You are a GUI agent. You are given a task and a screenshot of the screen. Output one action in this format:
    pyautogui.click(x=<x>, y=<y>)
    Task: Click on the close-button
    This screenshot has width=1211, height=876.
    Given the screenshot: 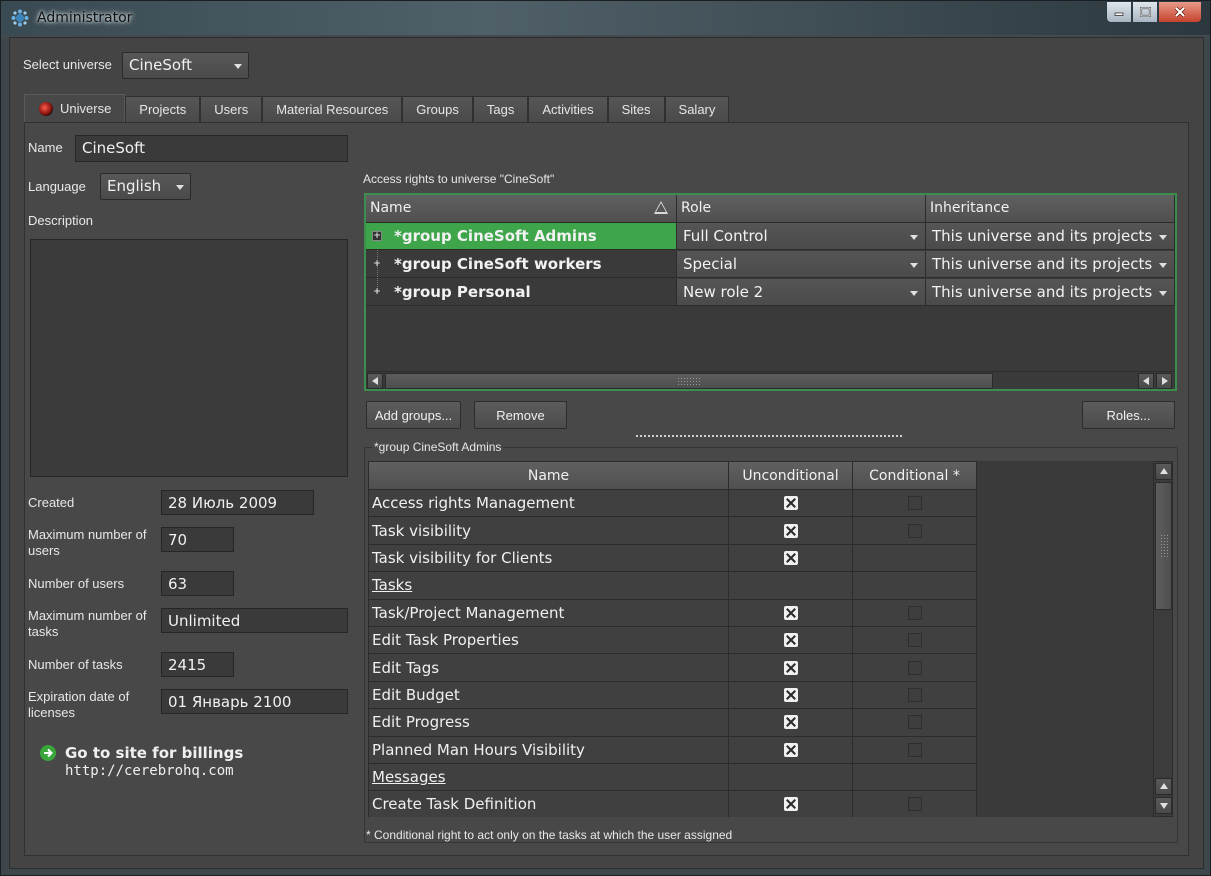 What is the action you would take?
    pyautogui.click(x=1180, y=12)
    